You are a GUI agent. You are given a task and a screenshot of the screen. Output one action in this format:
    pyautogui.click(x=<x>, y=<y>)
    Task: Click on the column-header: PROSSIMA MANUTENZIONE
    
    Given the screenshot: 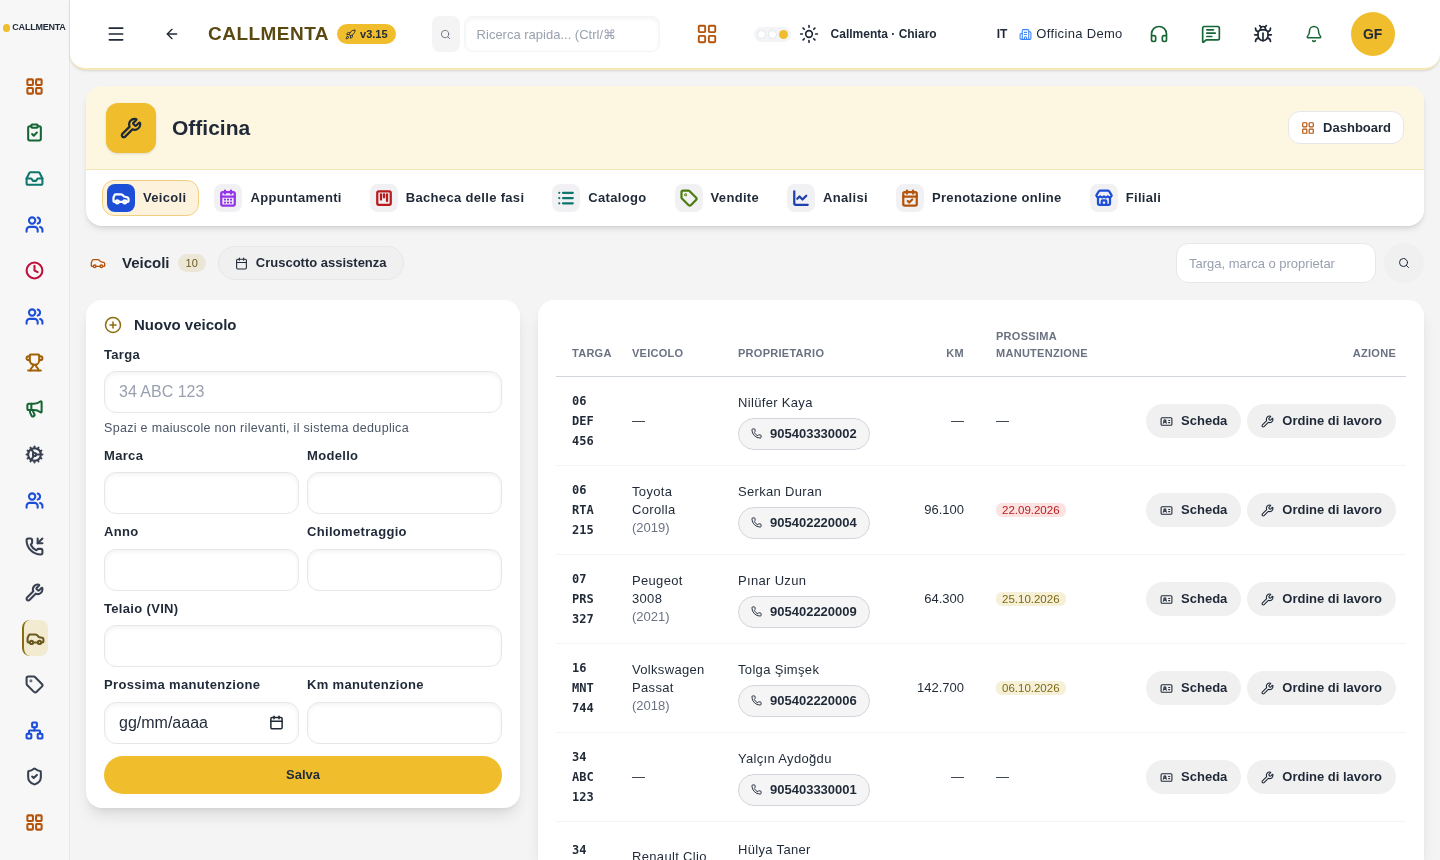 What is the action you would take?
    pyautogui.click(x=1042, y=345)
    